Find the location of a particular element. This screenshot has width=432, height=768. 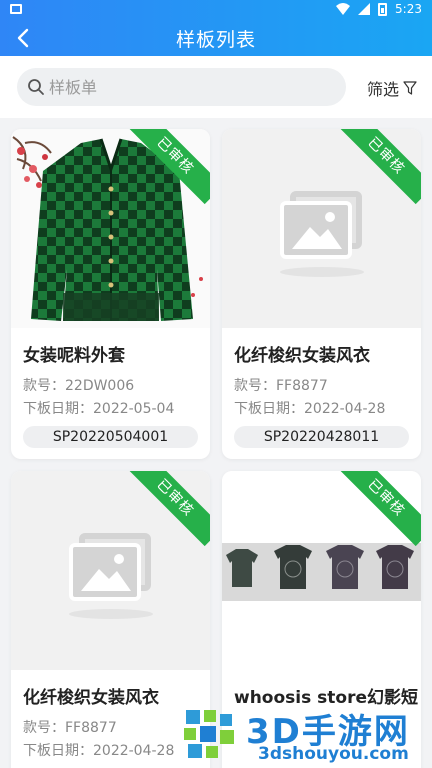

sample-code: SP20220504001 is located at coordinates (110, 437).